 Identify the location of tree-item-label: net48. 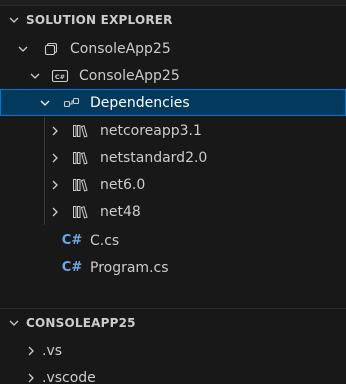
(120, 211).